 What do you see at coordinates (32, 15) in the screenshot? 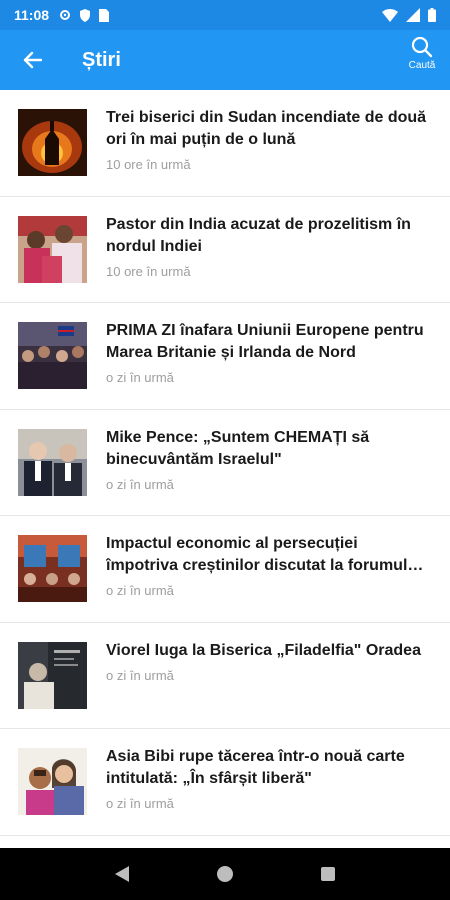
I see `status-time: 11:08` at bounding box center [32, 15].